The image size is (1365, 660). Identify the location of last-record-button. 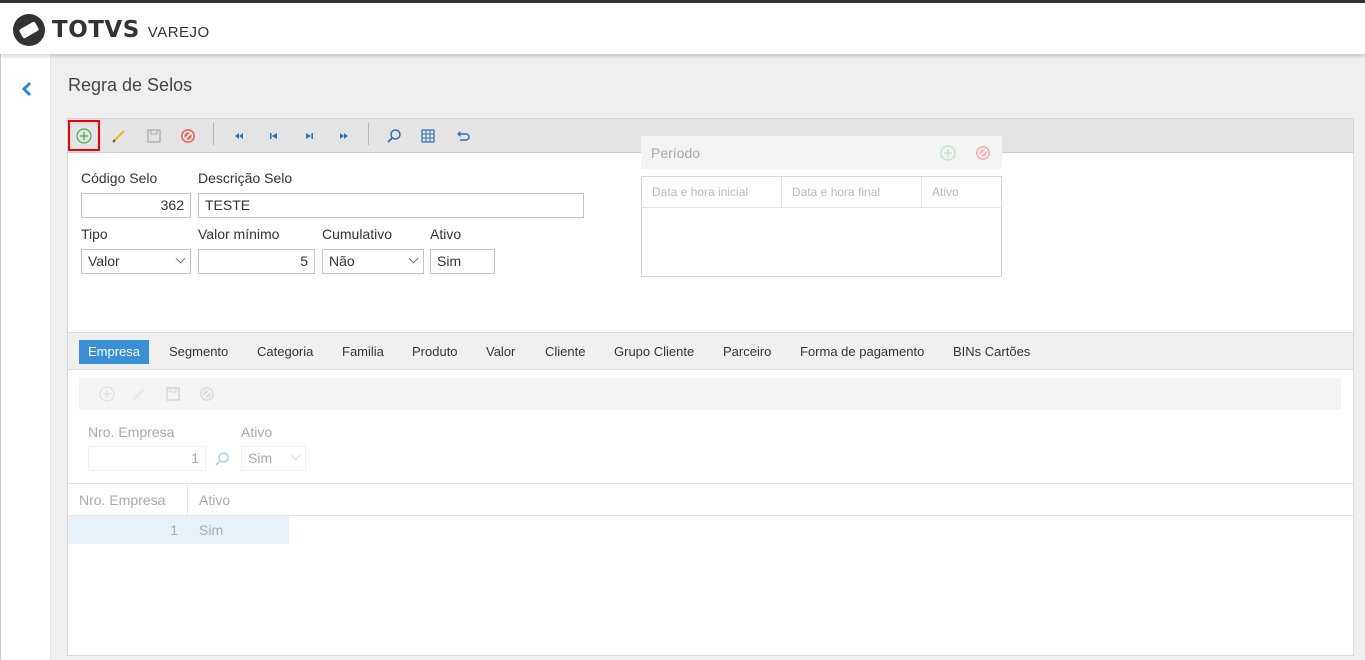
(344, 136).